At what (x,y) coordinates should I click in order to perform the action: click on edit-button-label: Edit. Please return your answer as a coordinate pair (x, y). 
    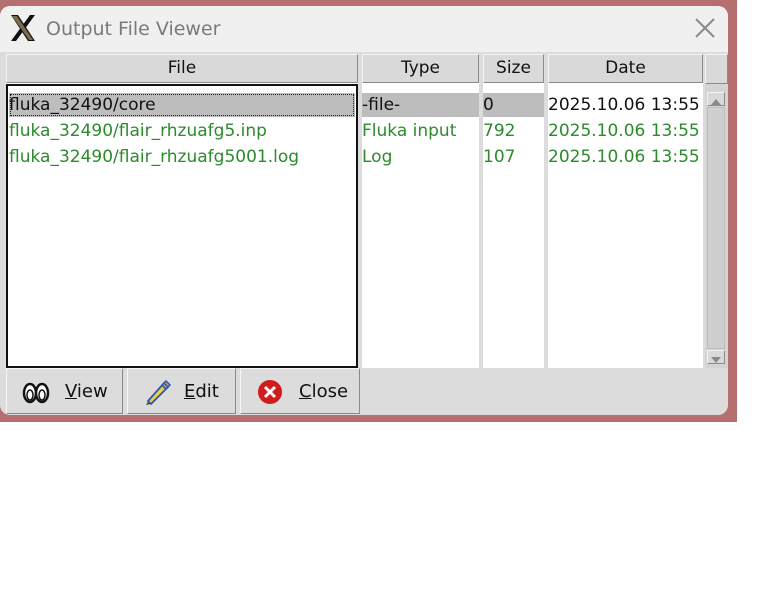
    Looking at the image, I should click on (201, 391).